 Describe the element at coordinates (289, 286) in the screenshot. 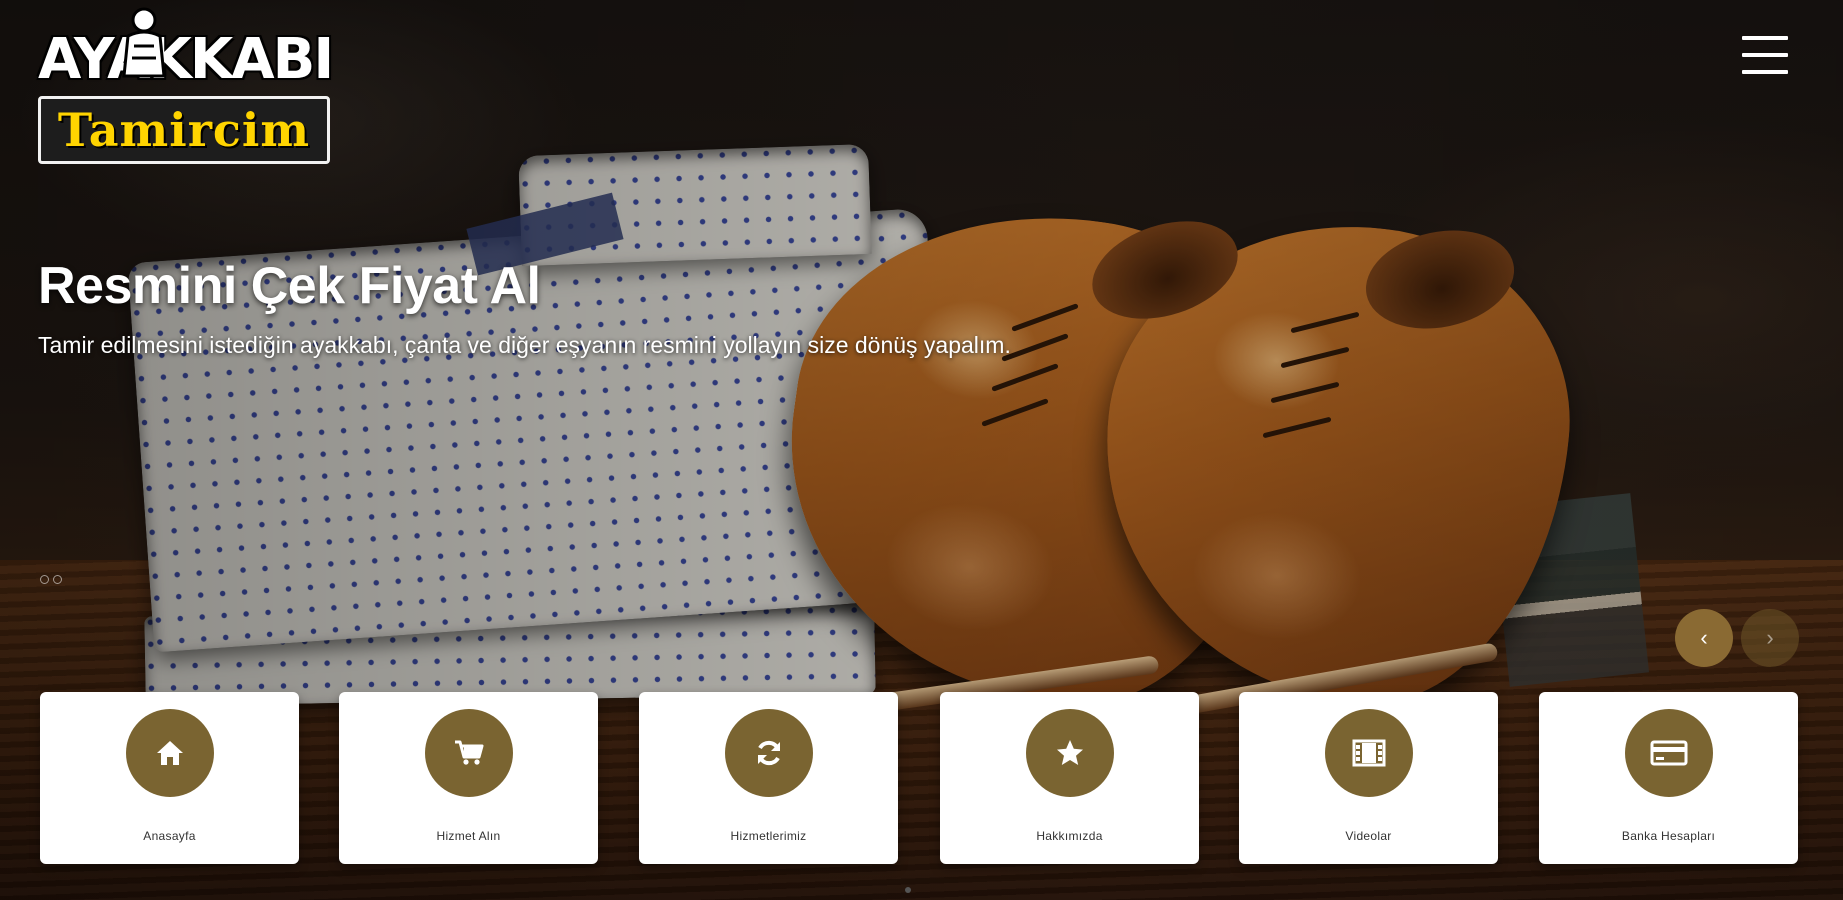

I see `slide-title: Resmini Çek Fiyat Al` at that location.